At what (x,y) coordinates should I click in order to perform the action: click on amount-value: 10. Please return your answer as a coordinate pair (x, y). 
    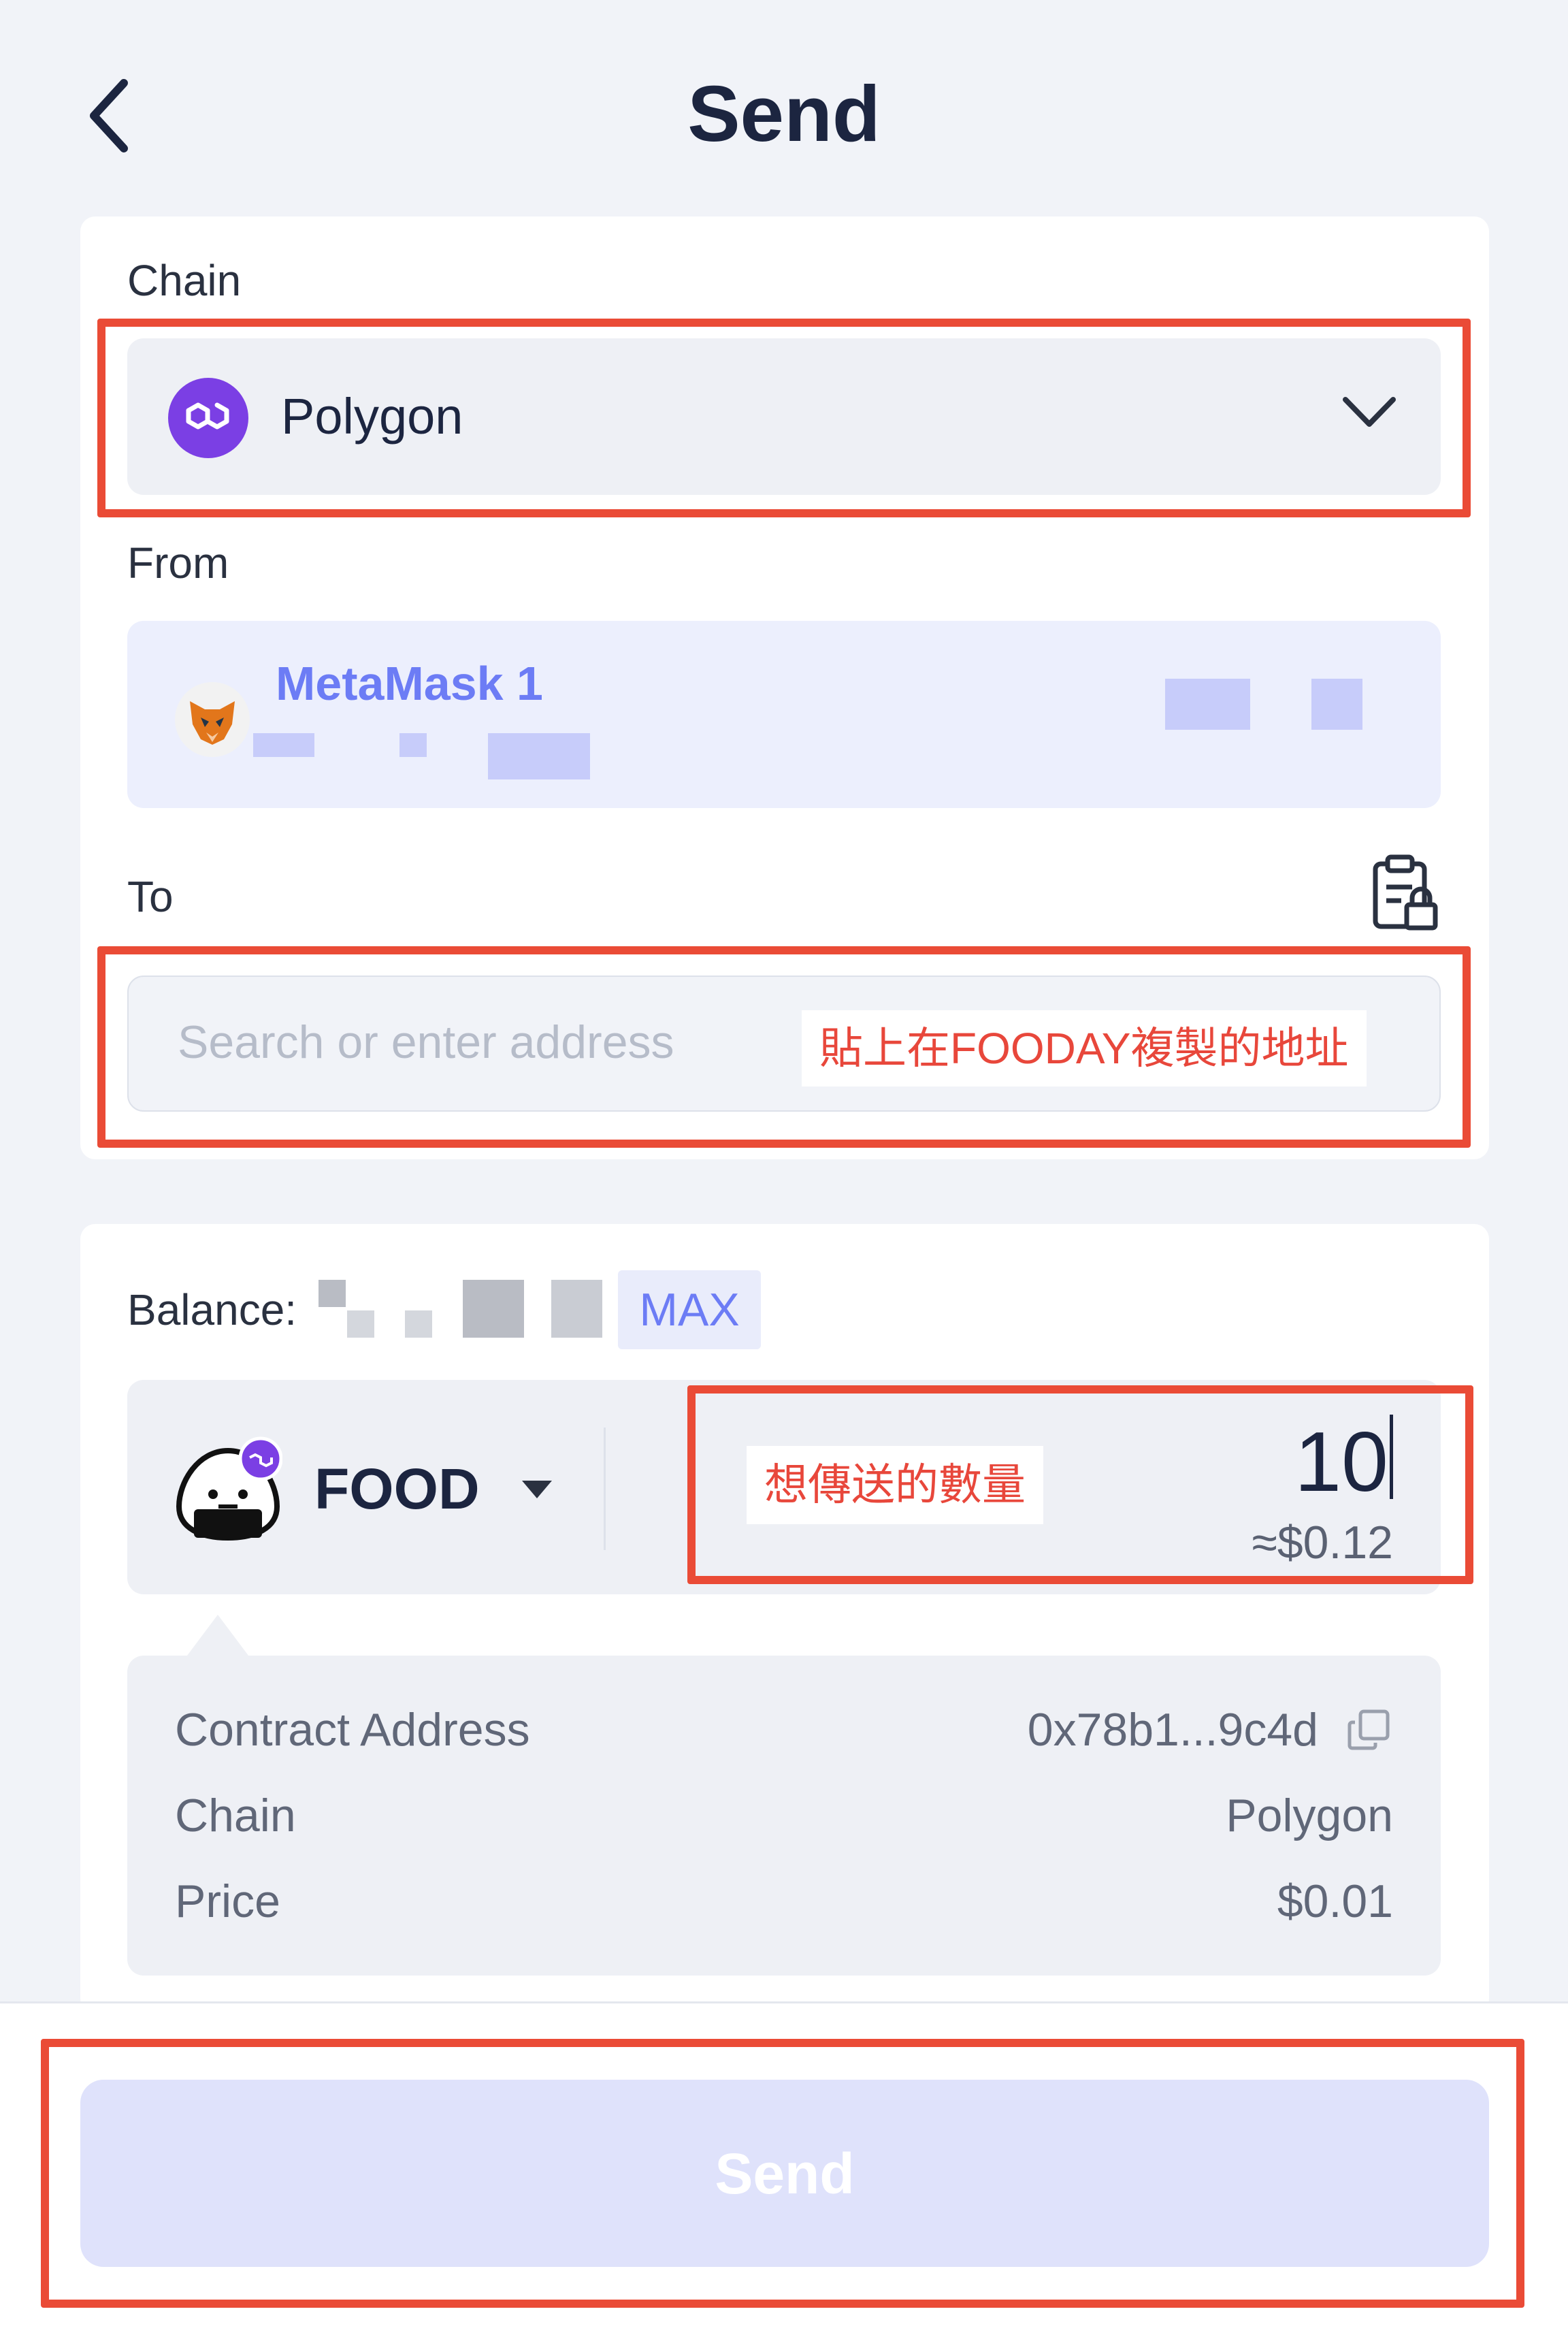
    Looking at the image, I should click on (1341, 1462).